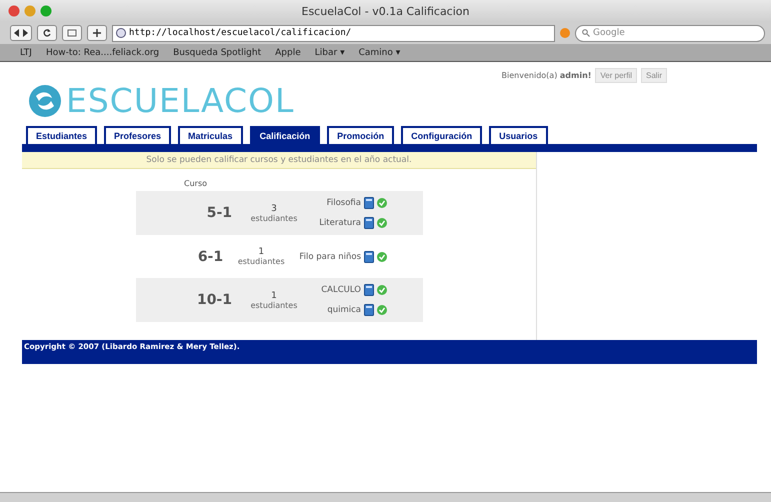 The width and height of the screenshot is (771, 502). I want to click on plus-icon, so click(97, 33).